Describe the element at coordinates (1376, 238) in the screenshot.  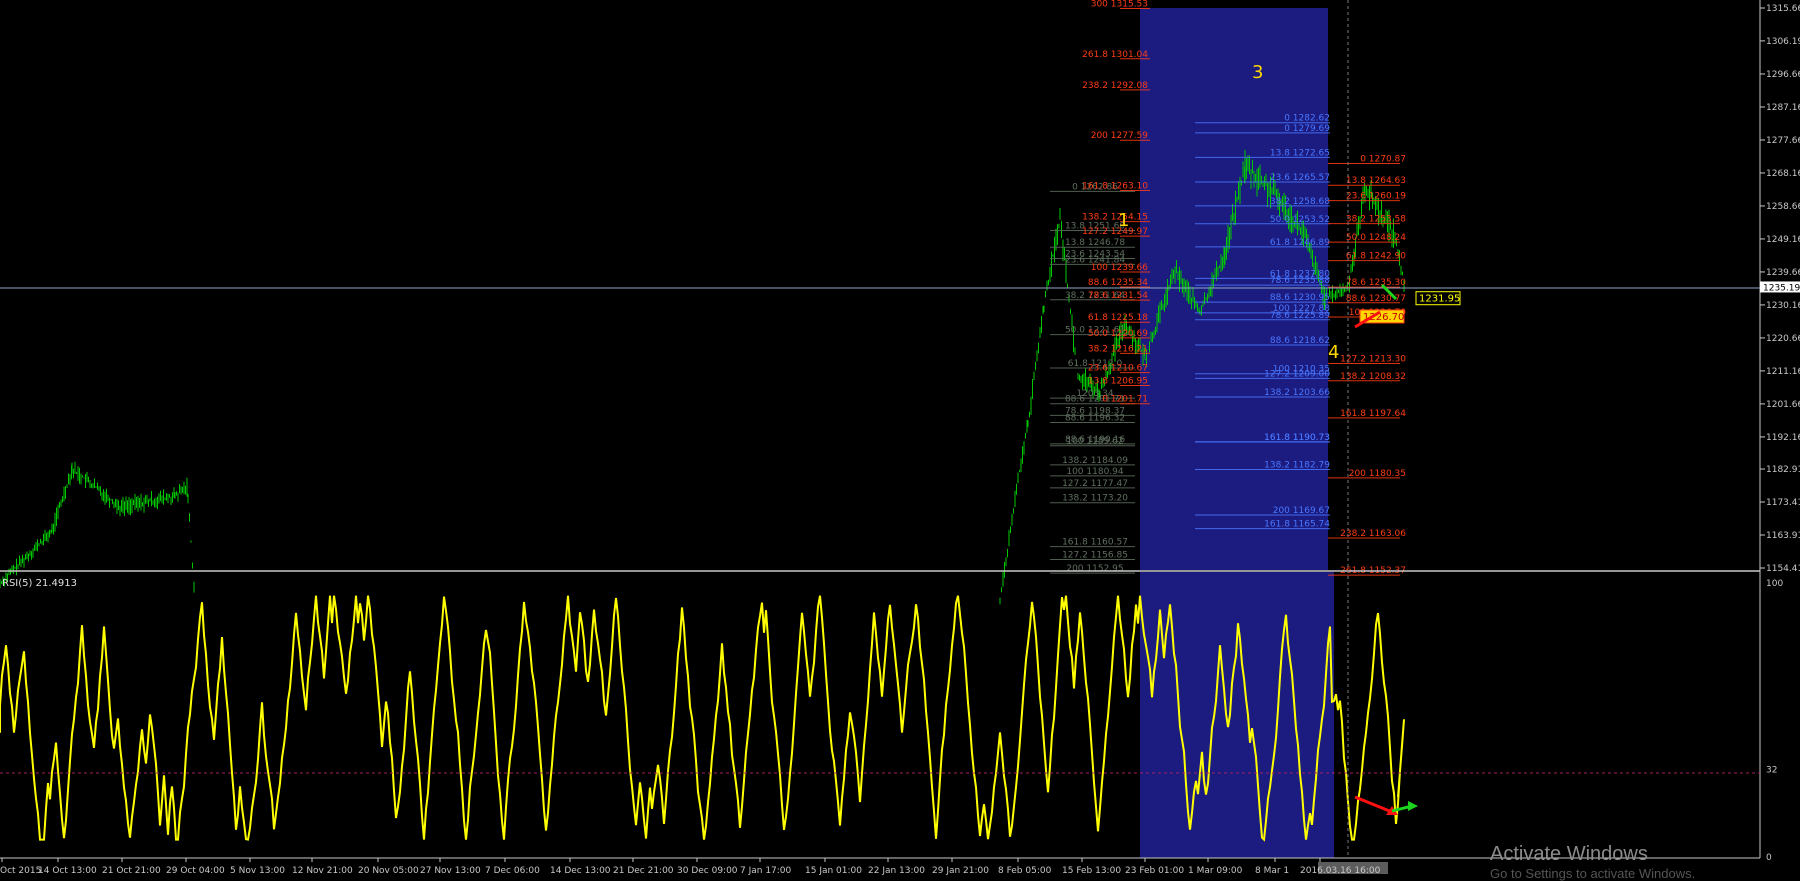
I see `fib-level-label: 50.0 1248.24` at that location.